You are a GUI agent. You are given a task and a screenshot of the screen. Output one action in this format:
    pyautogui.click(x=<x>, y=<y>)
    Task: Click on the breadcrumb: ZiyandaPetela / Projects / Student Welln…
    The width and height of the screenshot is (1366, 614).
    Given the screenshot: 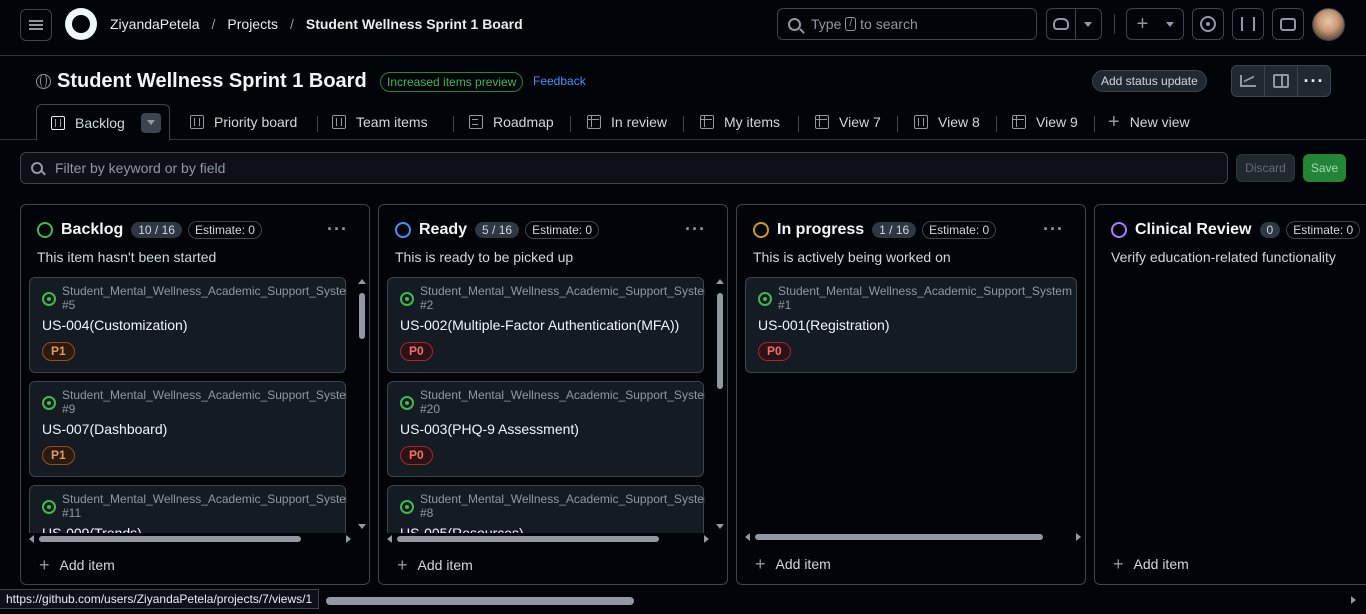 What is the action you would take?
    pyautogui.click(x=316, y=24)
    